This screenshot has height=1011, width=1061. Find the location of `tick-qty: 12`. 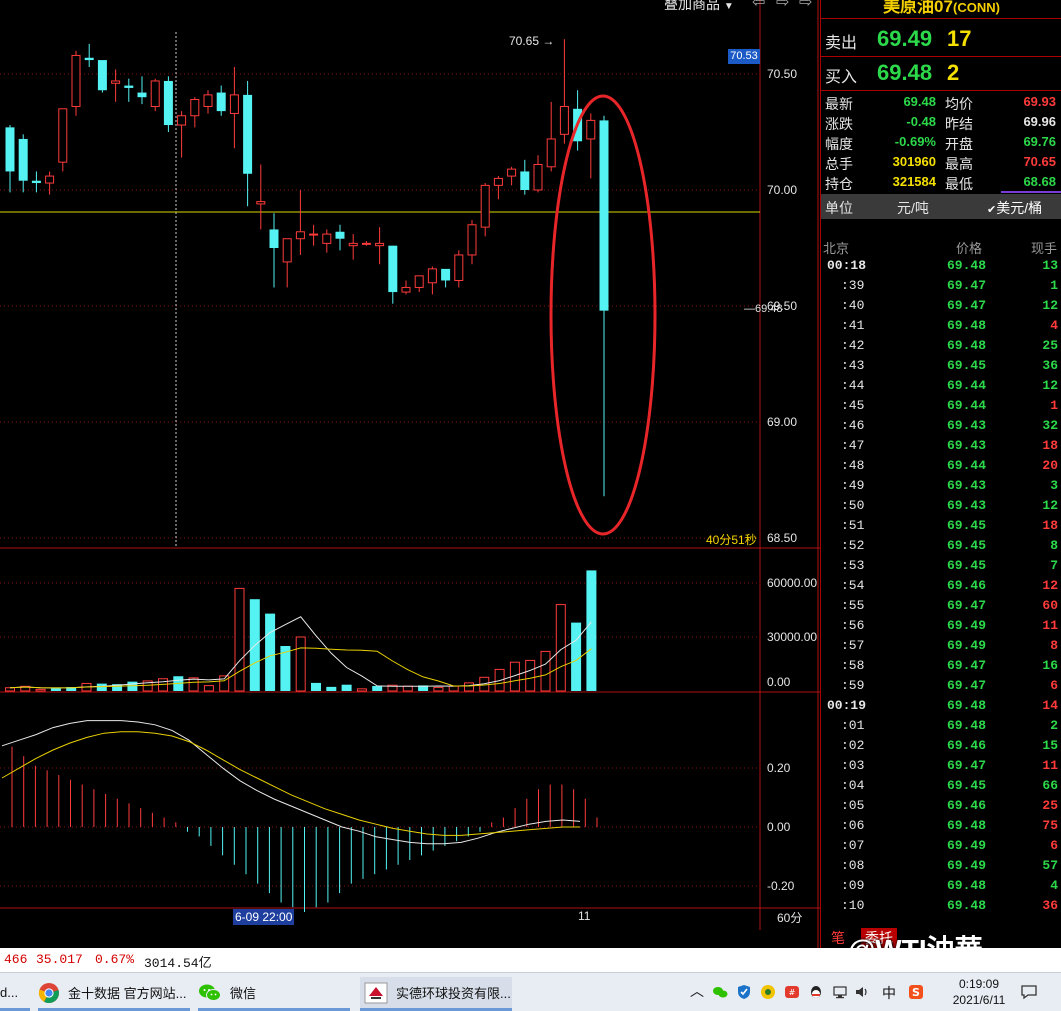

tick-qty: 12 is located at coordinates (1050, 585).